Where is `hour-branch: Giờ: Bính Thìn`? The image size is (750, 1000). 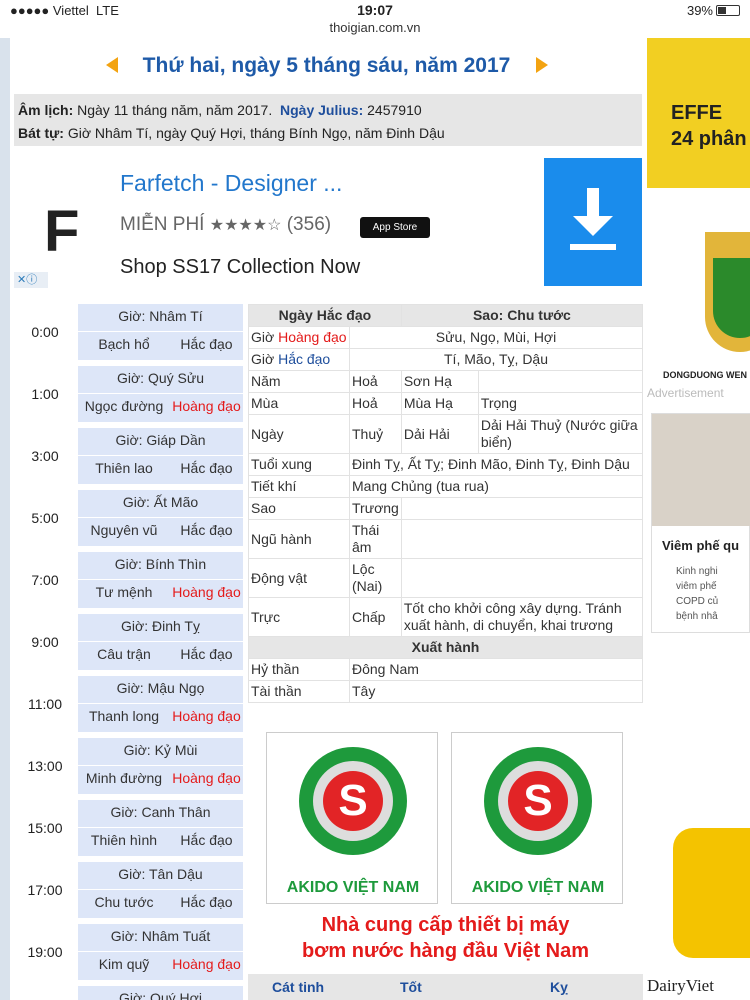 hour-branch: Giờ: Bính Thìn is located at coordinates (160, 564).